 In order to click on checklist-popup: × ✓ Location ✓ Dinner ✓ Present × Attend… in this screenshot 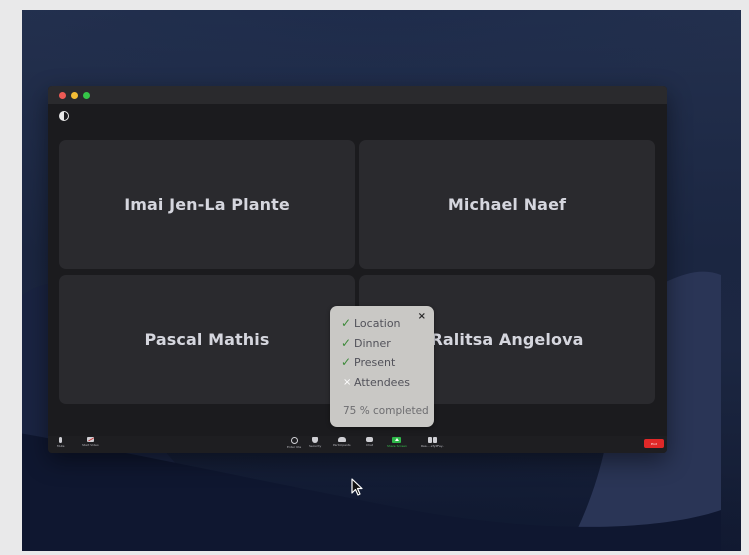, I will do `click(382, 366)`.